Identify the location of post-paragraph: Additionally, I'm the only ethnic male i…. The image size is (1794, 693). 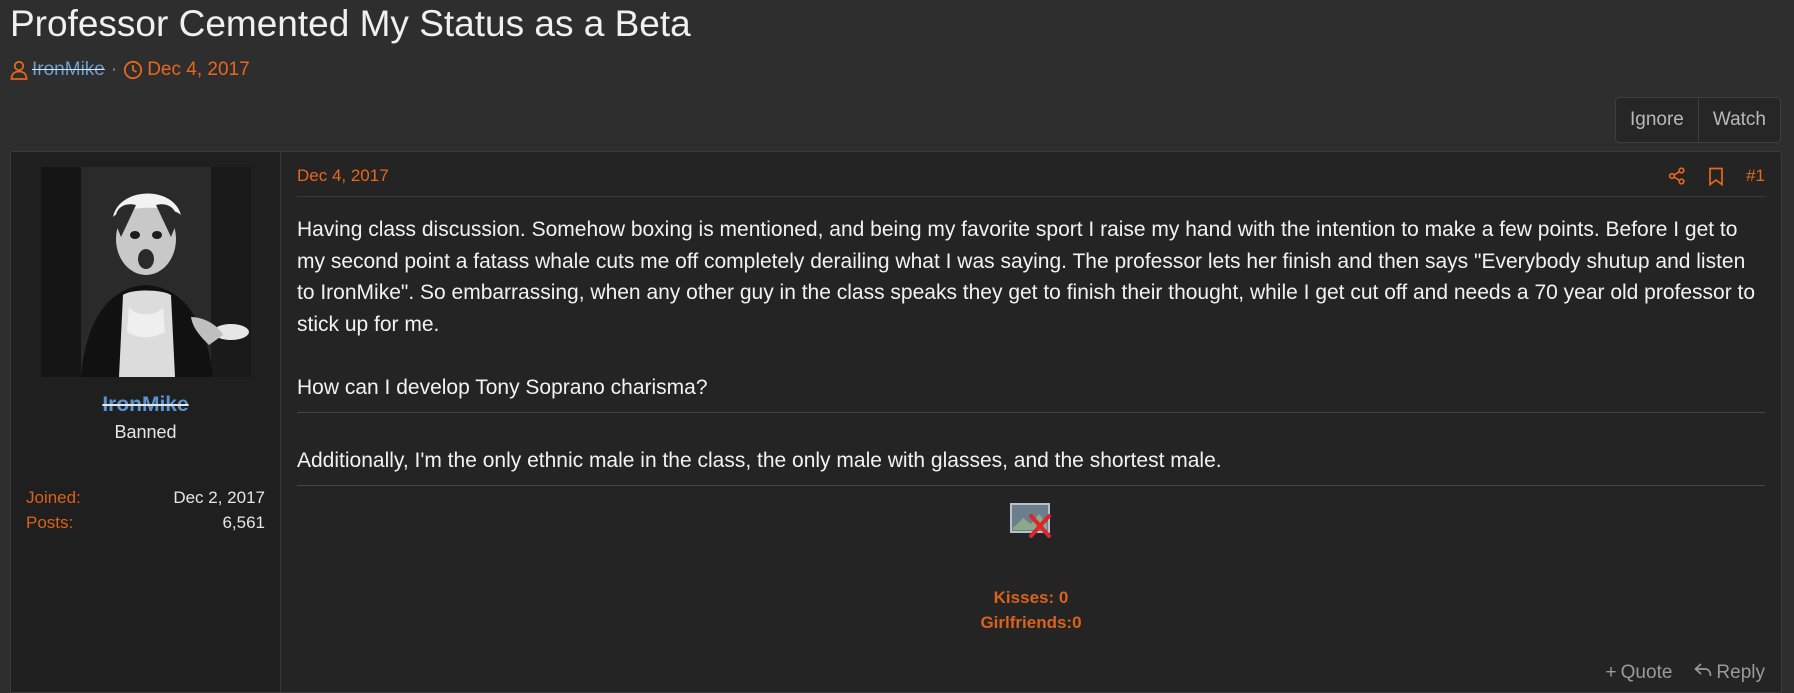
(759, 460).